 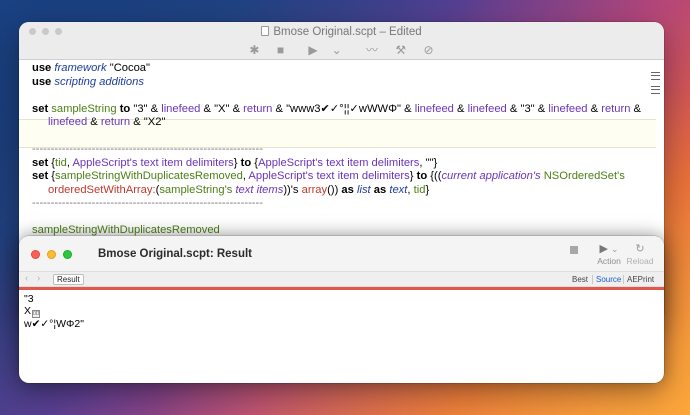 What do you see at coordinates (640, 249) in the screenshot?
I see `reload-icon: ↻` at bounding box center [640, 249].